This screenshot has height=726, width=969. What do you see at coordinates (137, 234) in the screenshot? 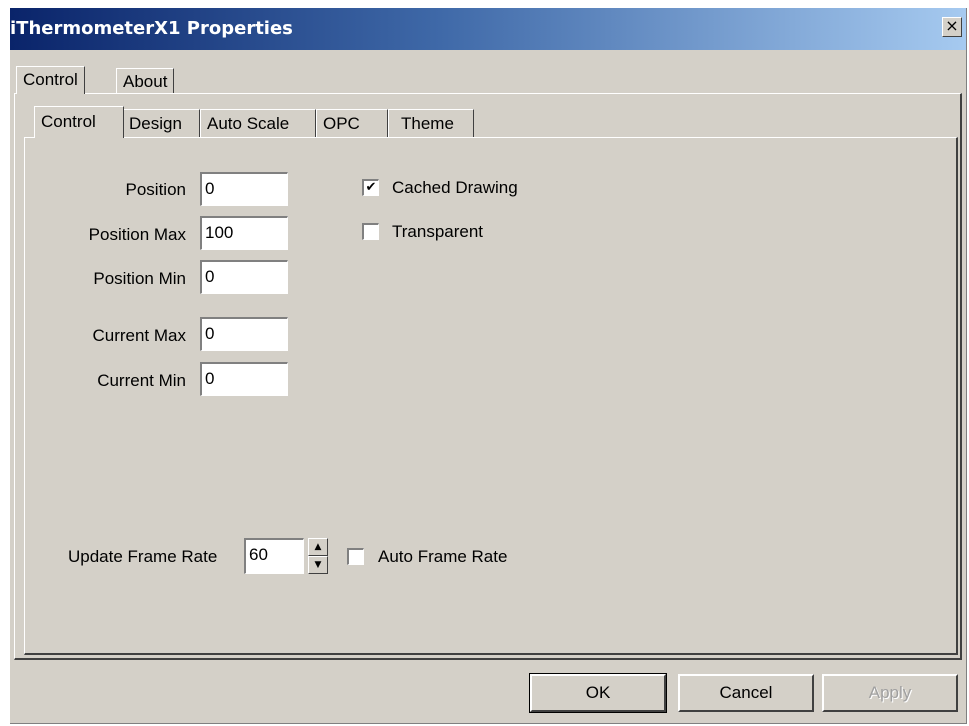
I see `position-max-label: Position Max` at bounding box center [137, 234].